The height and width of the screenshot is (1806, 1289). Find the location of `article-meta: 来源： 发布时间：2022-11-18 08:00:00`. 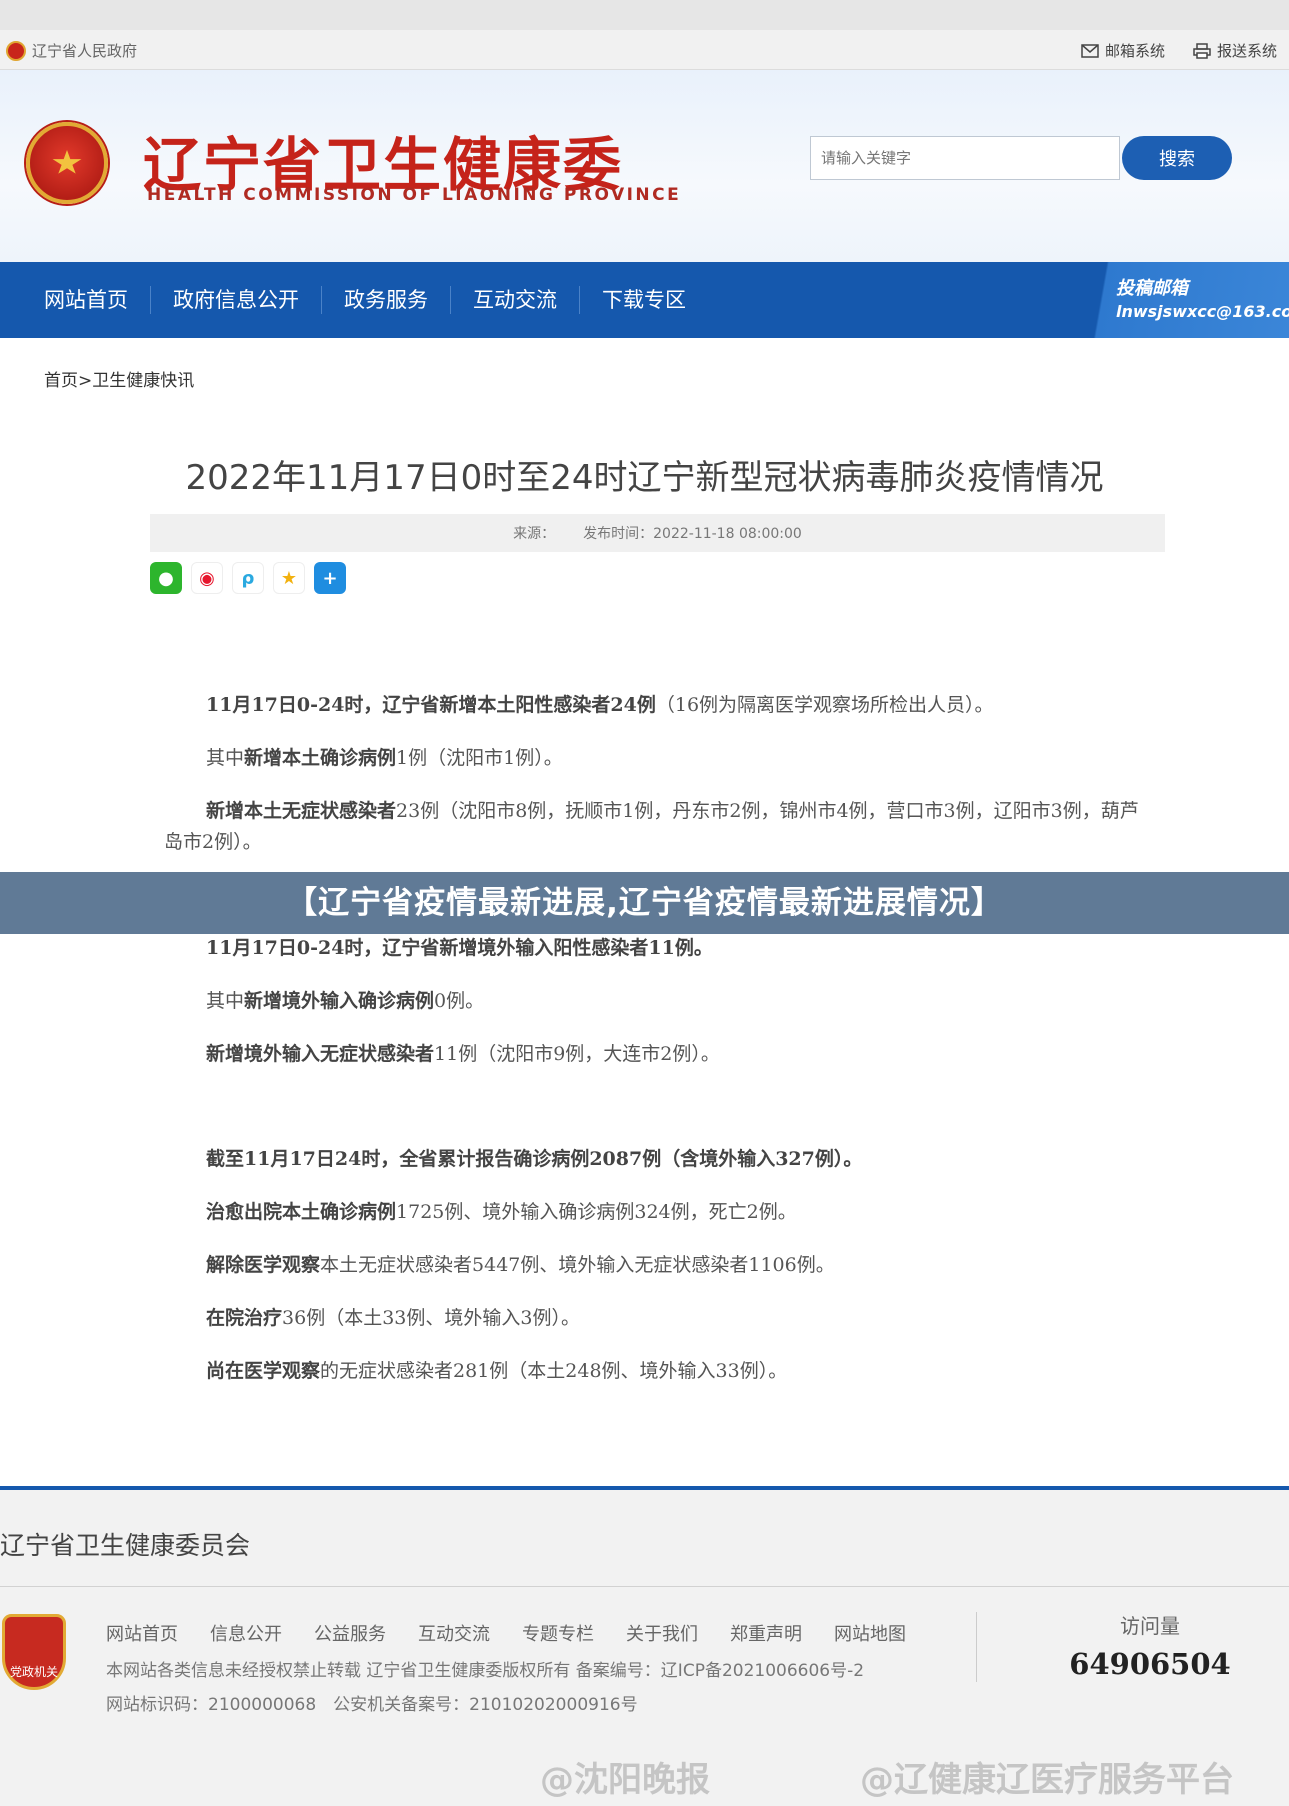

article-meta: 来源： 发布时间：2022-11-18 08:00:00 is located at coordinates (657, 533).